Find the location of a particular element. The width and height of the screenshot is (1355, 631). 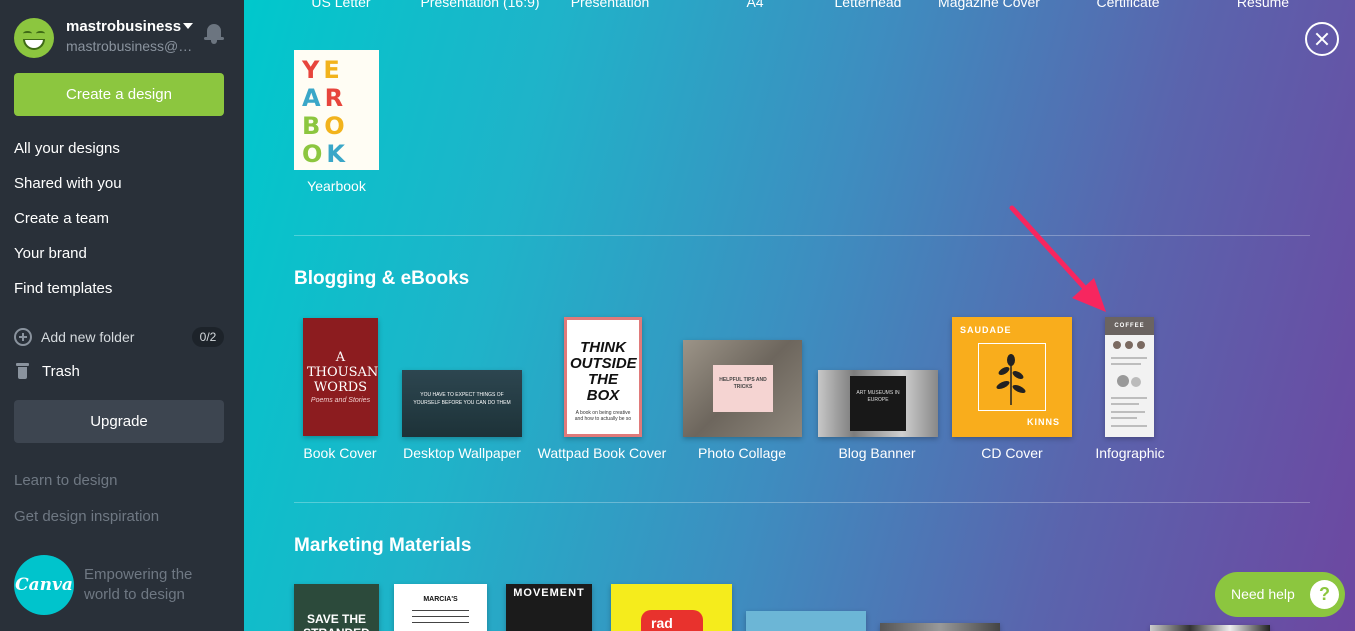

section-title-blogging: Blogging & eBooks is located at coordinates (382, 278).